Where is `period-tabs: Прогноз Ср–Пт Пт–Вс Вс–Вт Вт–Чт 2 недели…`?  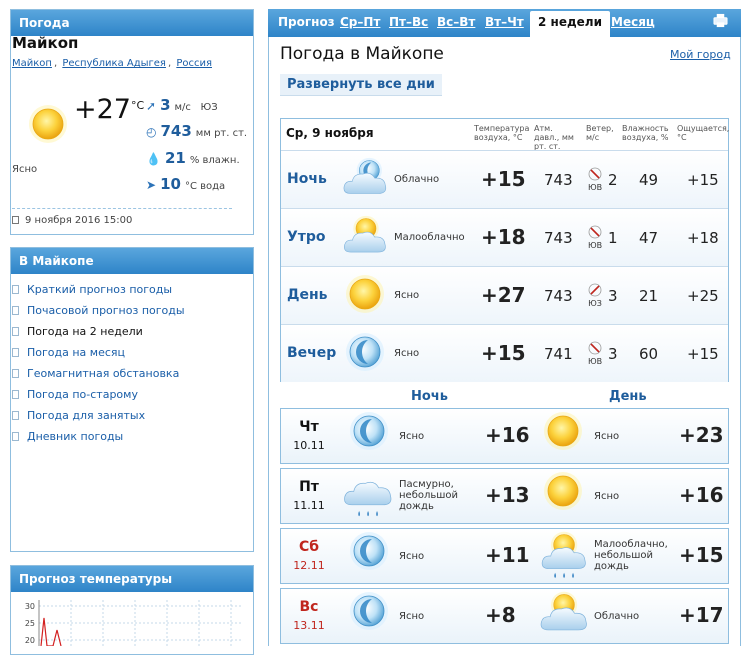
period-tabs: Прогноз Ср–Пт Пт–Вс Вс–Вт Вт–Чт 2 недели… is located at coordinates (504, 23).